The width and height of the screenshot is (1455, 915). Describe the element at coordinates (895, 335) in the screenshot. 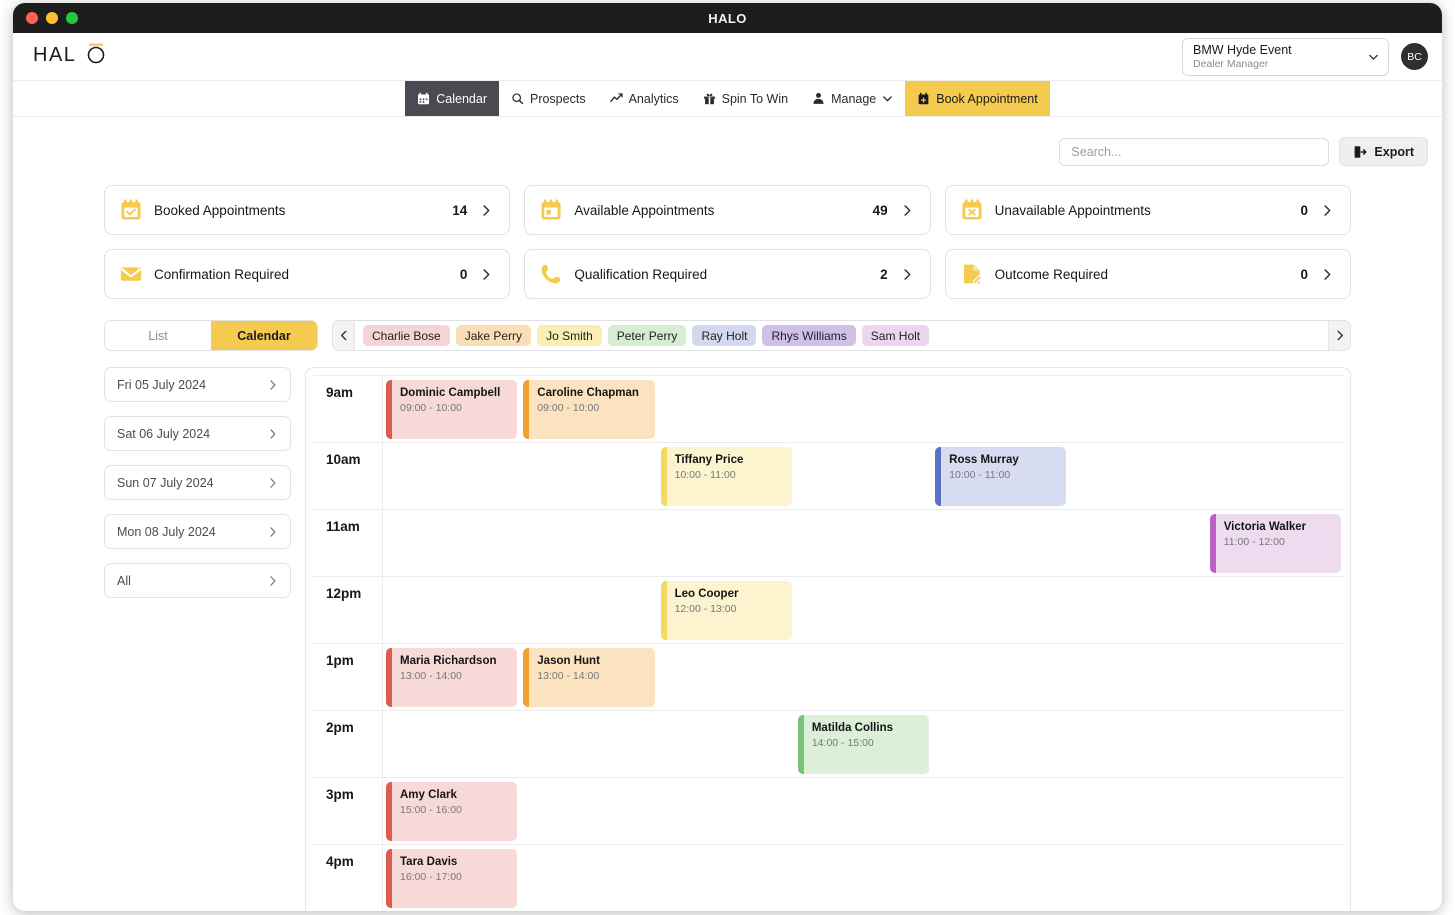

I see `staff-pill: Sam Holt` at that location.